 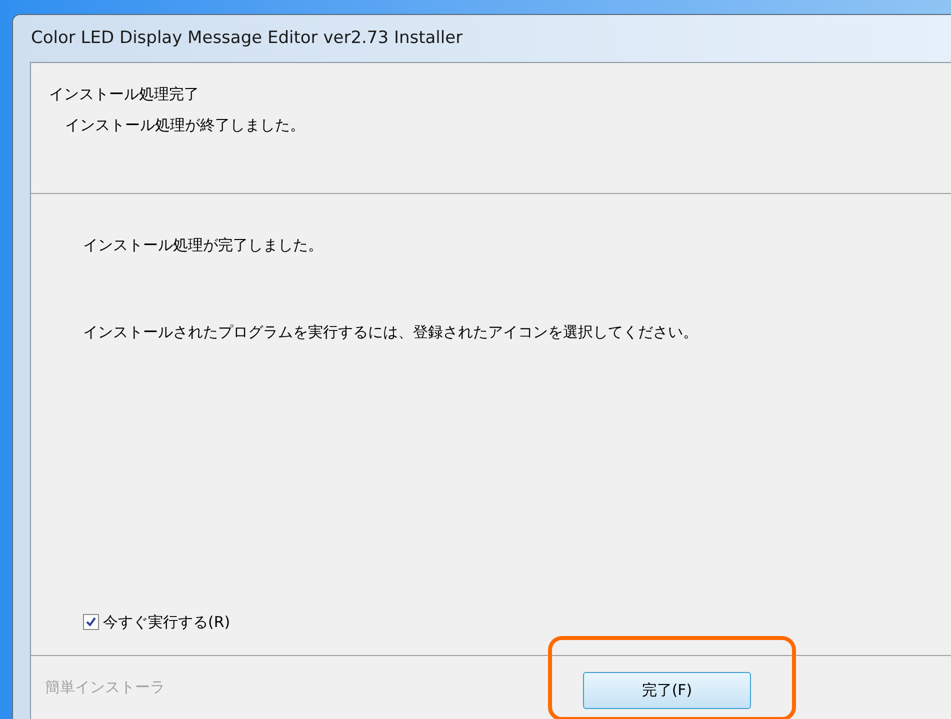 What do you see at coordinates (203, 245) in the screenshot?
I see `message-text: インストール処理が完了しました。` at bounding box center [203, 245].